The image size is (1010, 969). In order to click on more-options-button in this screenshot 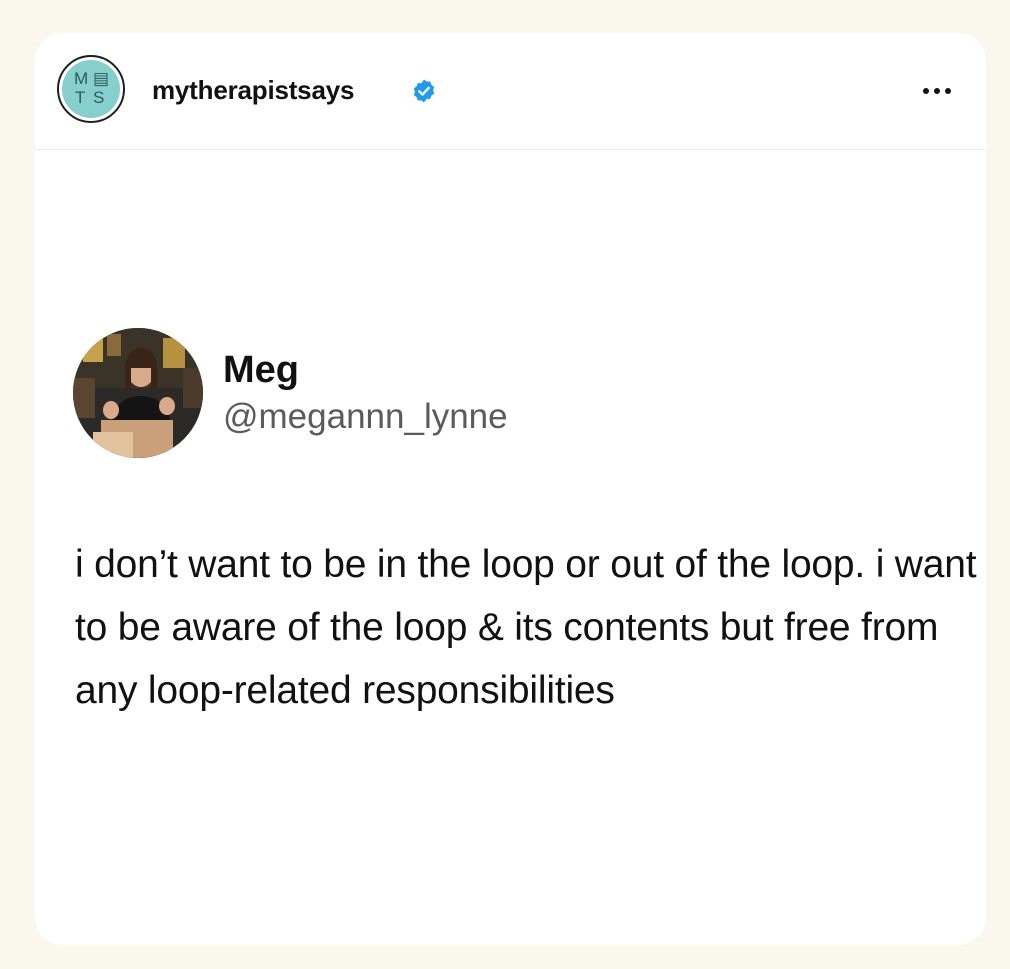, I will do `click(937, 91)`.